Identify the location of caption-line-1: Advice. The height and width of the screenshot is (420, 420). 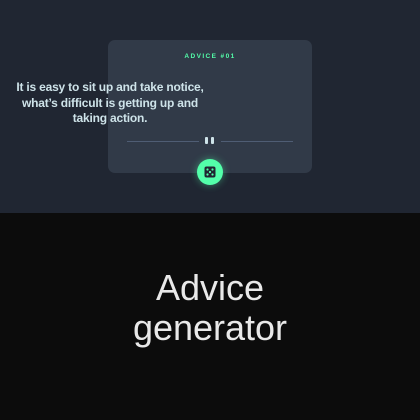
(210, 287).